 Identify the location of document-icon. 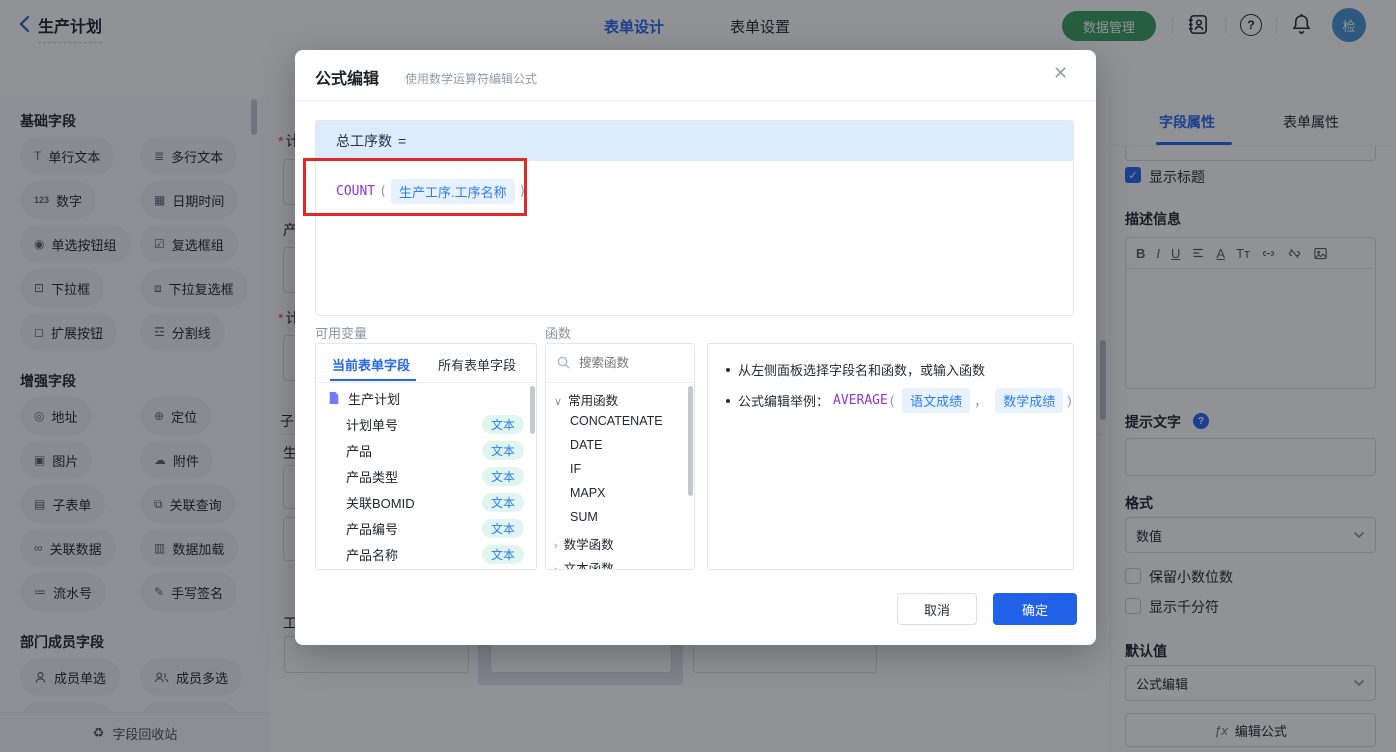
(334, 398).